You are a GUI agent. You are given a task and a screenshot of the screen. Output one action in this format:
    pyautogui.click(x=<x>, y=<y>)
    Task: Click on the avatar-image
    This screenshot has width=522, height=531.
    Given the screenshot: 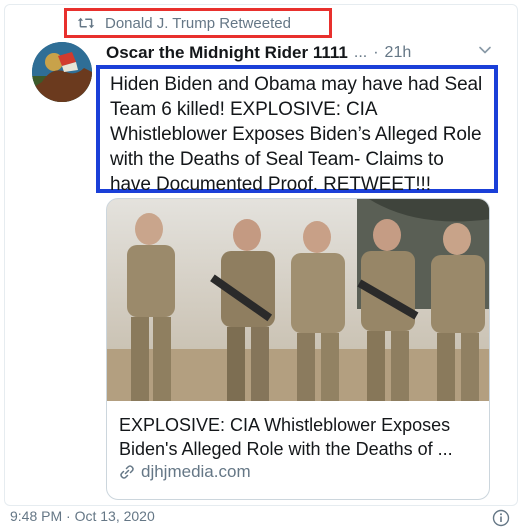 What is the action you would take?
    pyautogui.click(x=62, y=72)
    